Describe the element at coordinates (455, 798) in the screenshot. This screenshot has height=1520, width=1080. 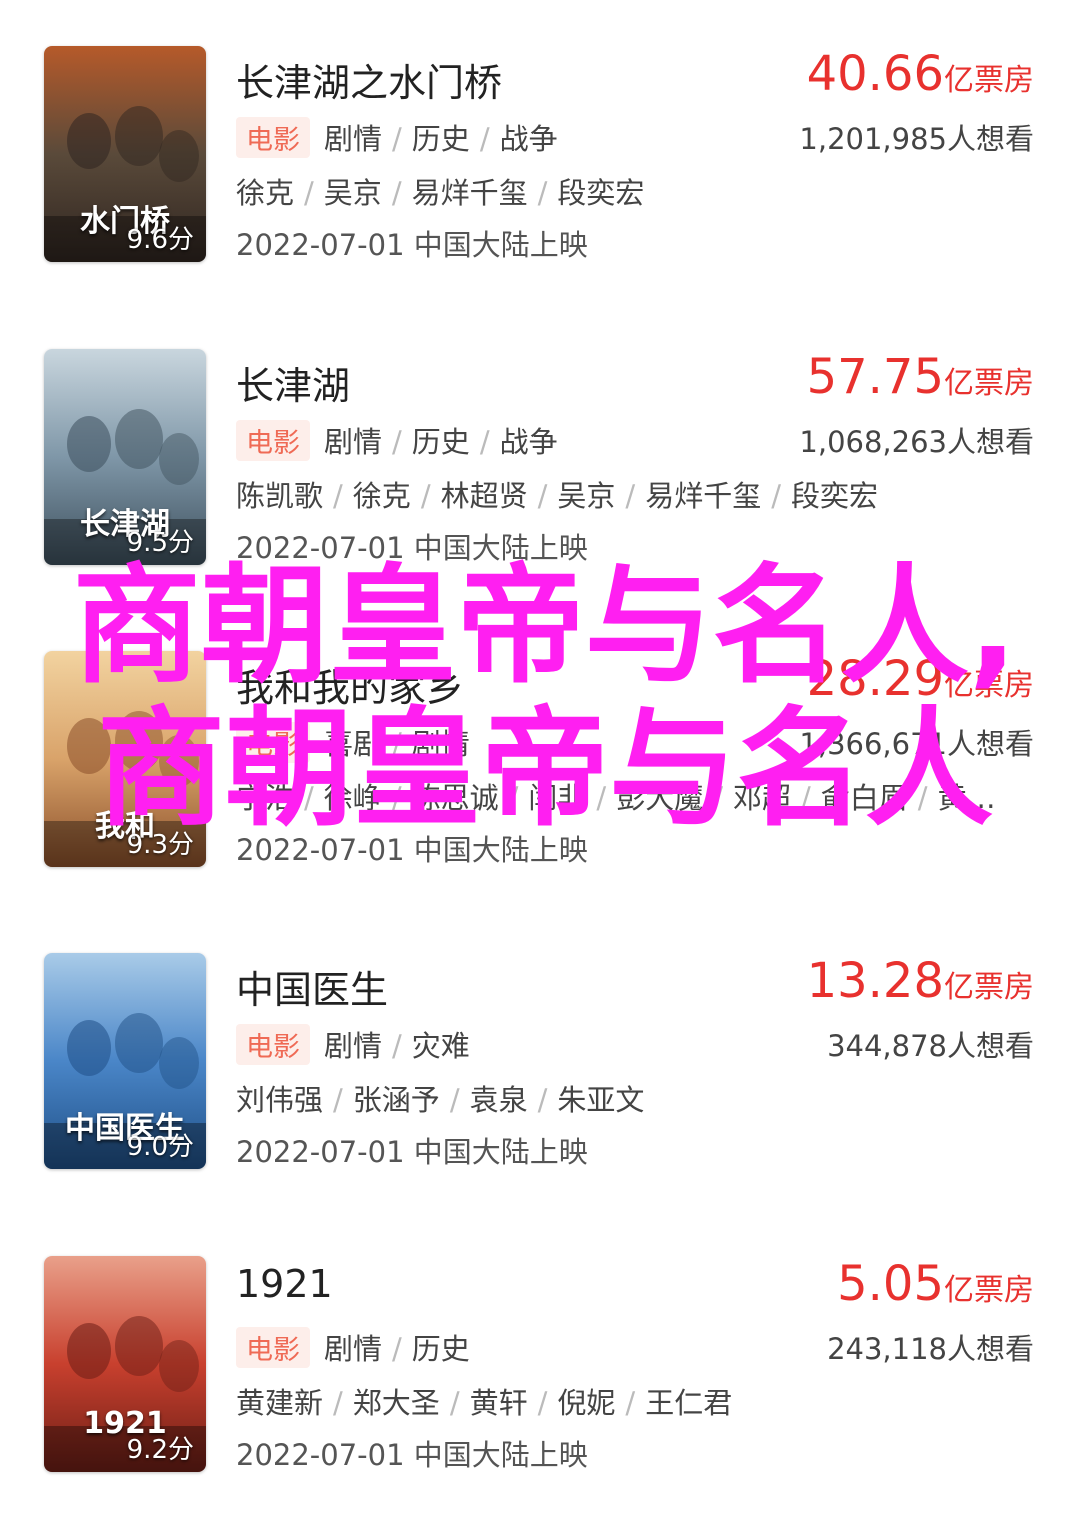
I see `cast-member: 陈思诚` at that location.